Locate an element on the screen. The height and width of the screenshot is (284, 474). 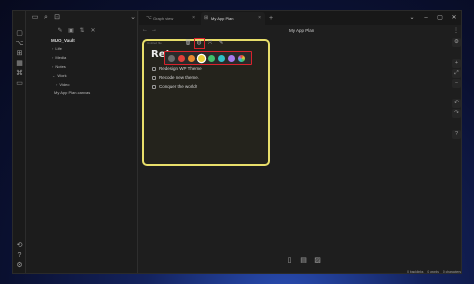
tab-bar: ⌥ Graph view × ⊞ My App Plan × + ⌄ – ▢ ✕ is located at coordinates (300, 18).